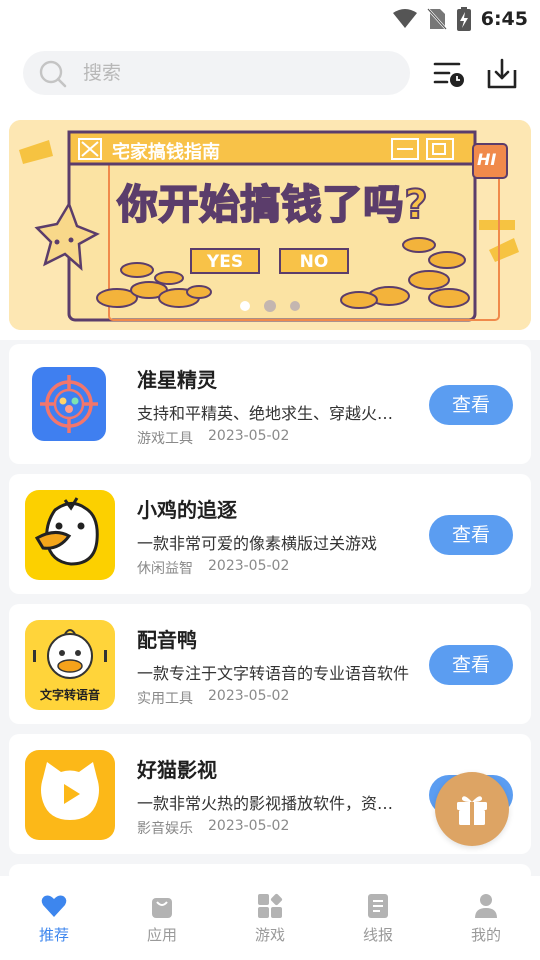 The width and height of the screenshot is (540, 960). Describe the element at coordinates (273, 413) in the screenshot. I see `app-description: 支持和平精英、绝地求生、穿越火线等游戏` at that location.